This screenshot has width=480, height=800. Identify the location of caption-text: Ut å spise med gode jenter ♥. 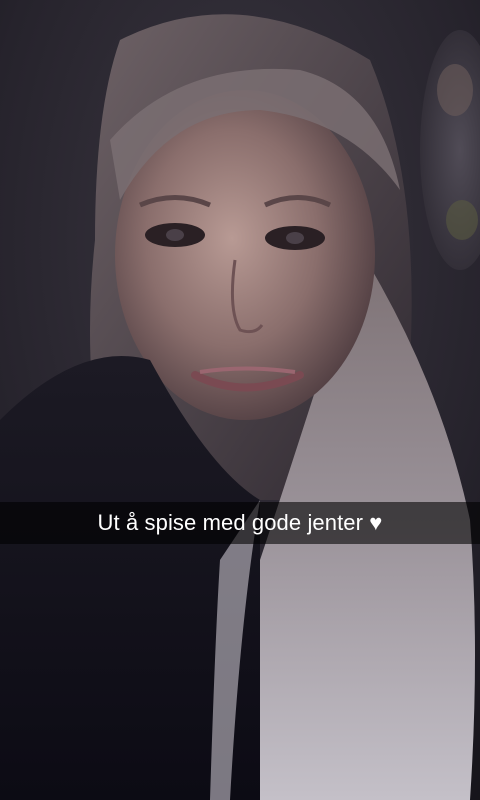
(240, 522).